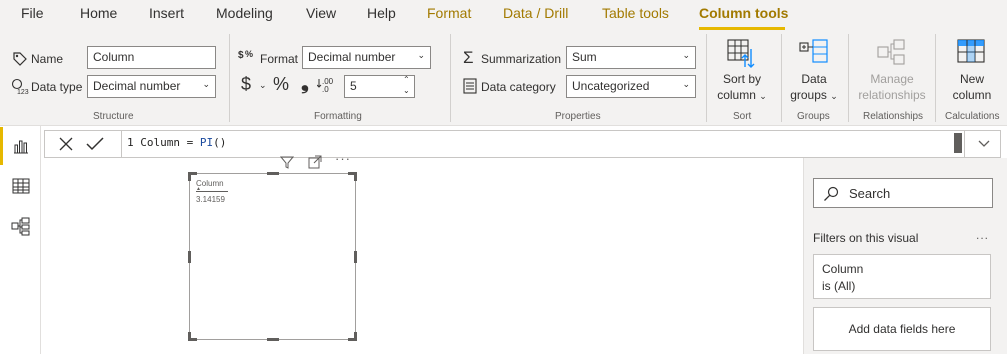 The width and height of the screenshot is (1007, 354). Describe the element at coordinates (742, 116) in the screenshot. I see `group-label-sort: Sort` at that location.